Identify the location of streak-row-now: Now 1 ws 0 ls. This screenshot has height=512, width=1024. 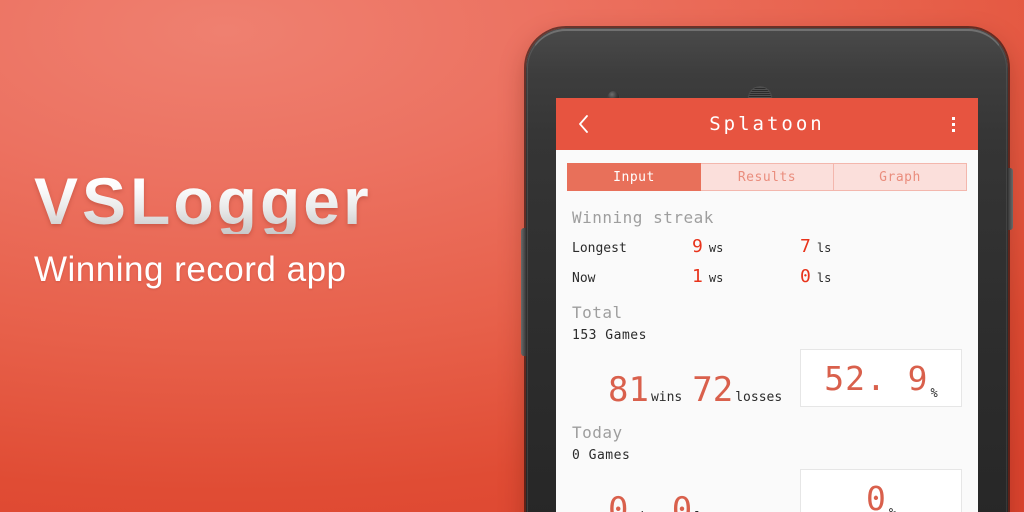
(767, 276).